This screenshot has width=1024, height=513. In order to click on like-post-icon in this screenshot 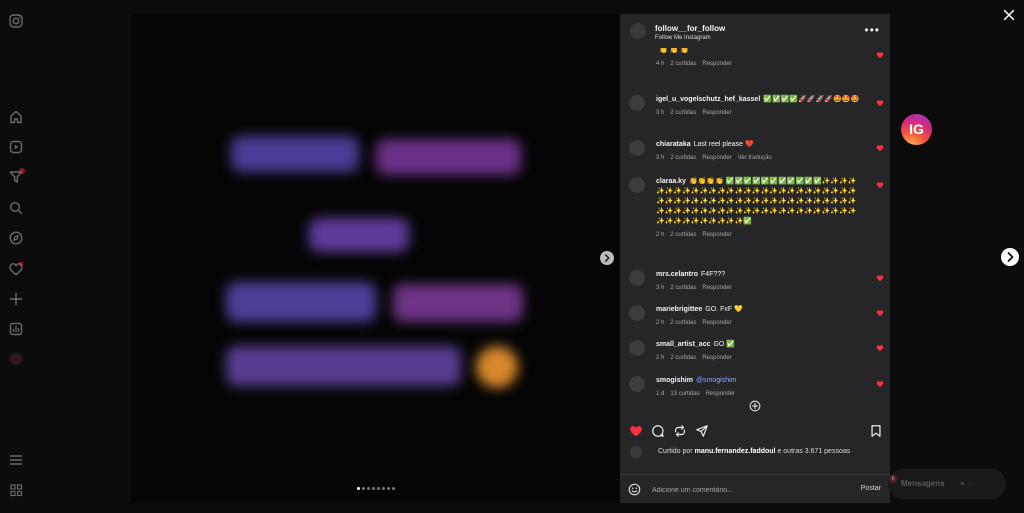, I will do `click(636, 431)`.